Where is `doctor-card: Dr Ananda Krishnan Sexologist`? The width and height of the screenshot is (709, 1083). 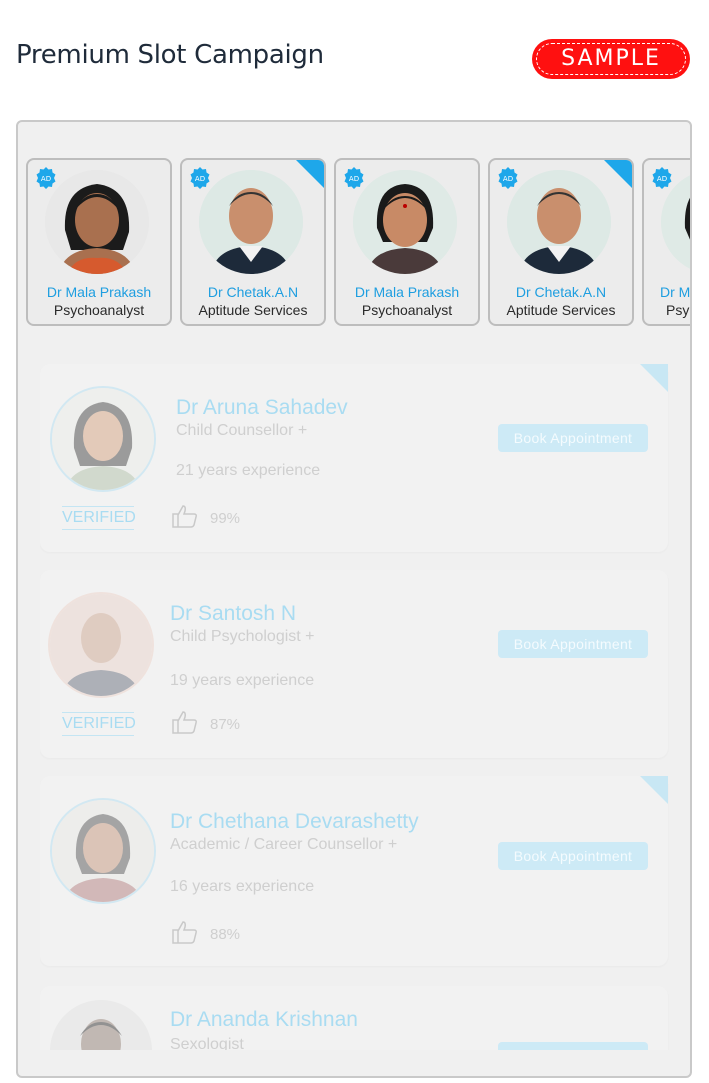 doctor-card: Dr Ananda Krishnan Sexologist is located at coordinates (354, 1018).